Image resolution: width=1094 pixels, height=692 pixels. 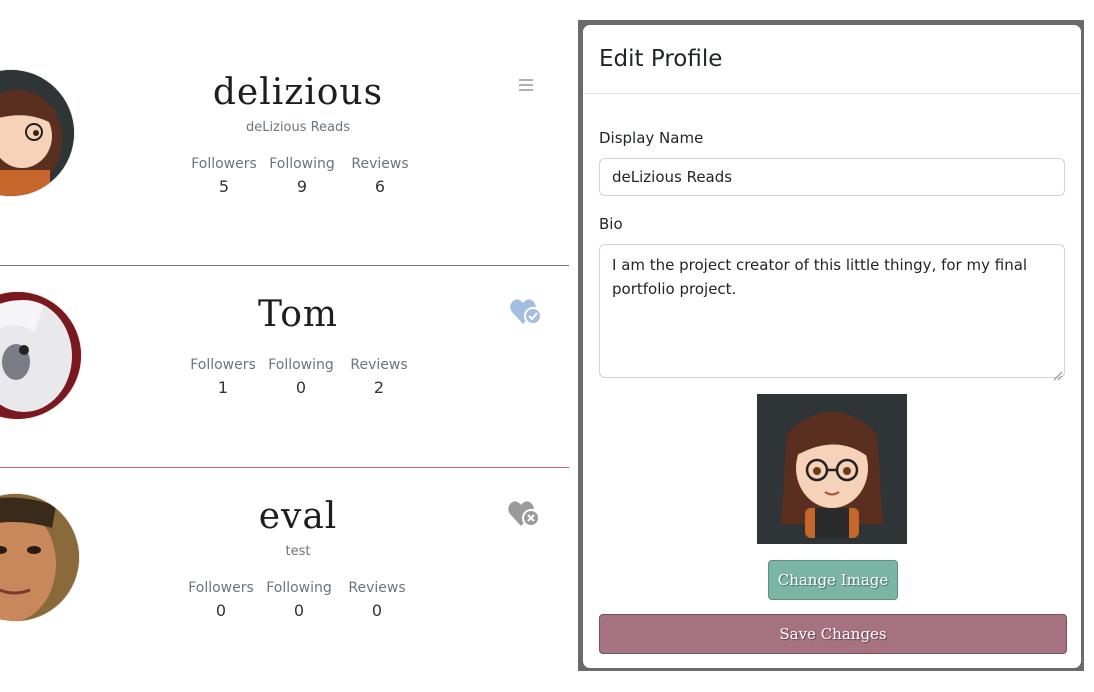 What do you see at coordinates (298, 551) in the screenshot?
I see `profile-display-name: test` at bounding box center [298, 551].